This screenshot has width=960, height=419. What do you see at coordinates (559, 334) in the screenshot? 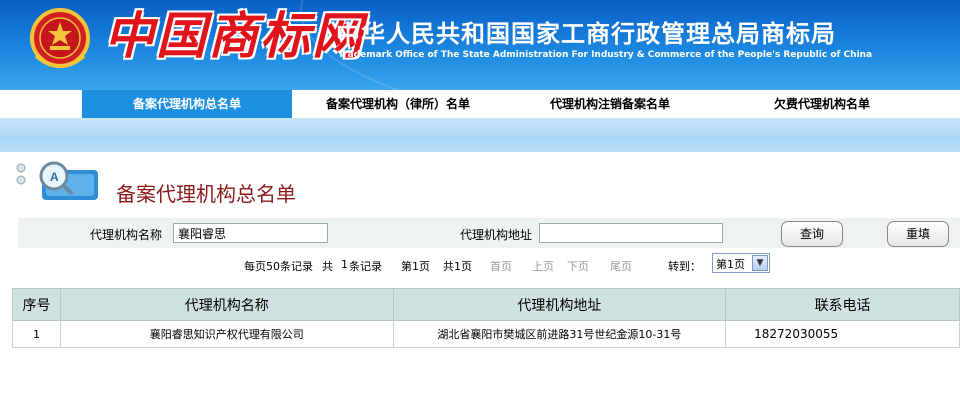
I see `row-address: 湖北省襄阳市樊城区前进路31号世纪金源10-31号` at bounding box center [559, 334].